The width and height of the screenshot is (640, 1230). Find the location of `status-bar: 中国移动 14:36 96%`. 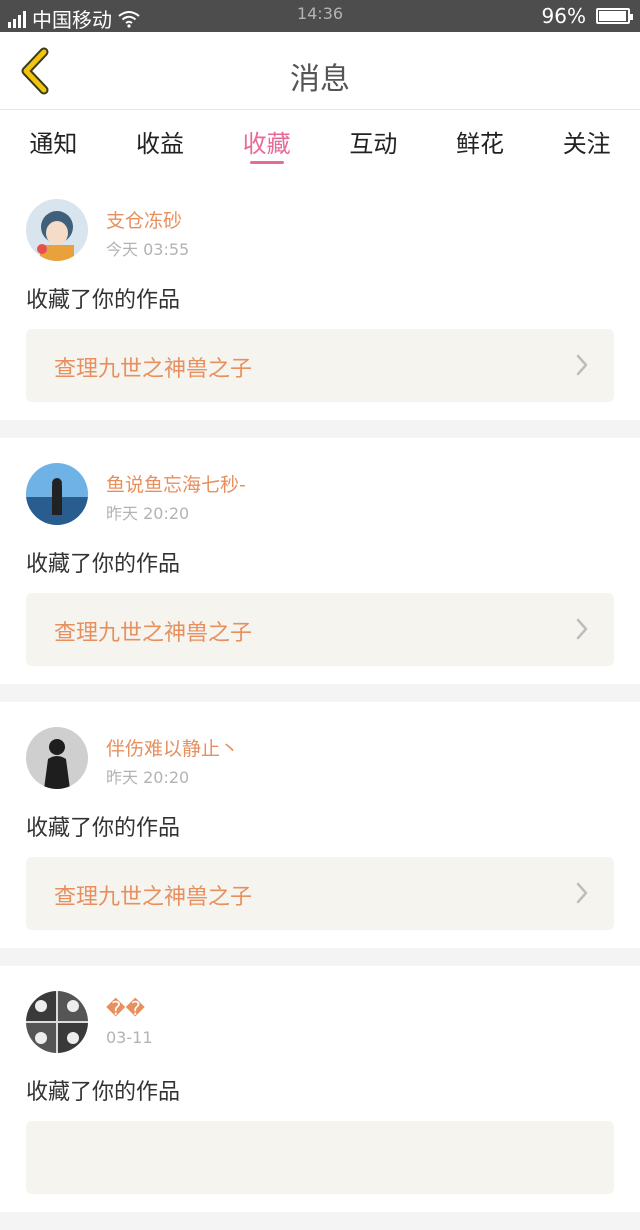

status-bar: 中国移动 14:36 96% is located at coordinates (320, 16).